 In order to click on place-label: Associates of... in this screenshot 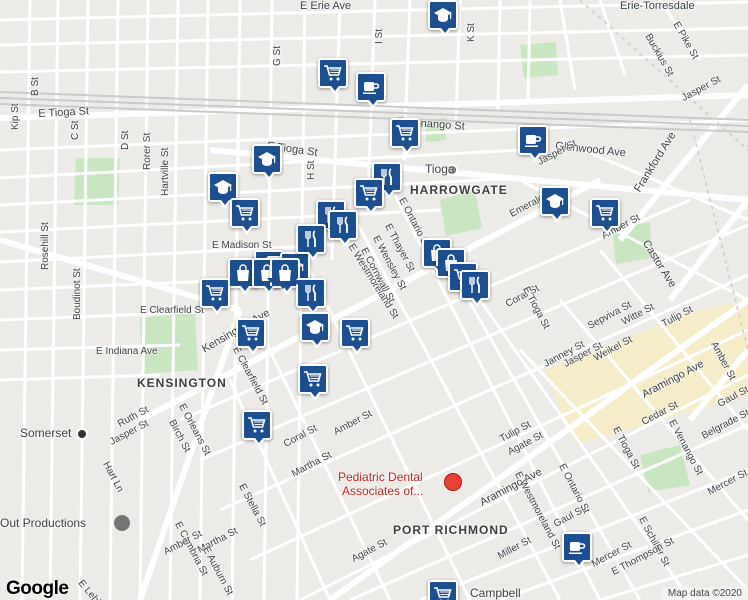, I will do `click(383, 491)`.